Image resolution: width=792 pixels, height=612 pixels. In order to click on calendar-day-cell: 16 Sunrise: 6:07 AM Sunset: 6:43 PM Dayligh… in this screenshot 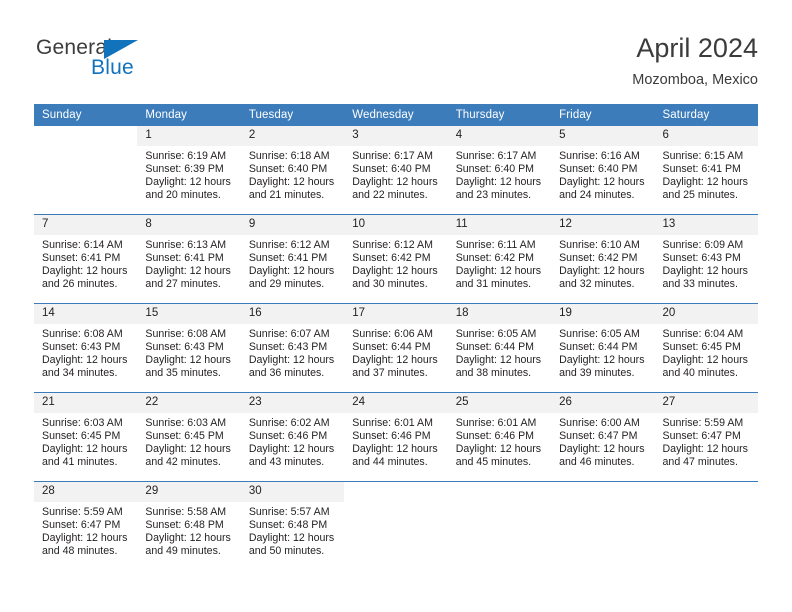, I will do `click(292, 348)`.